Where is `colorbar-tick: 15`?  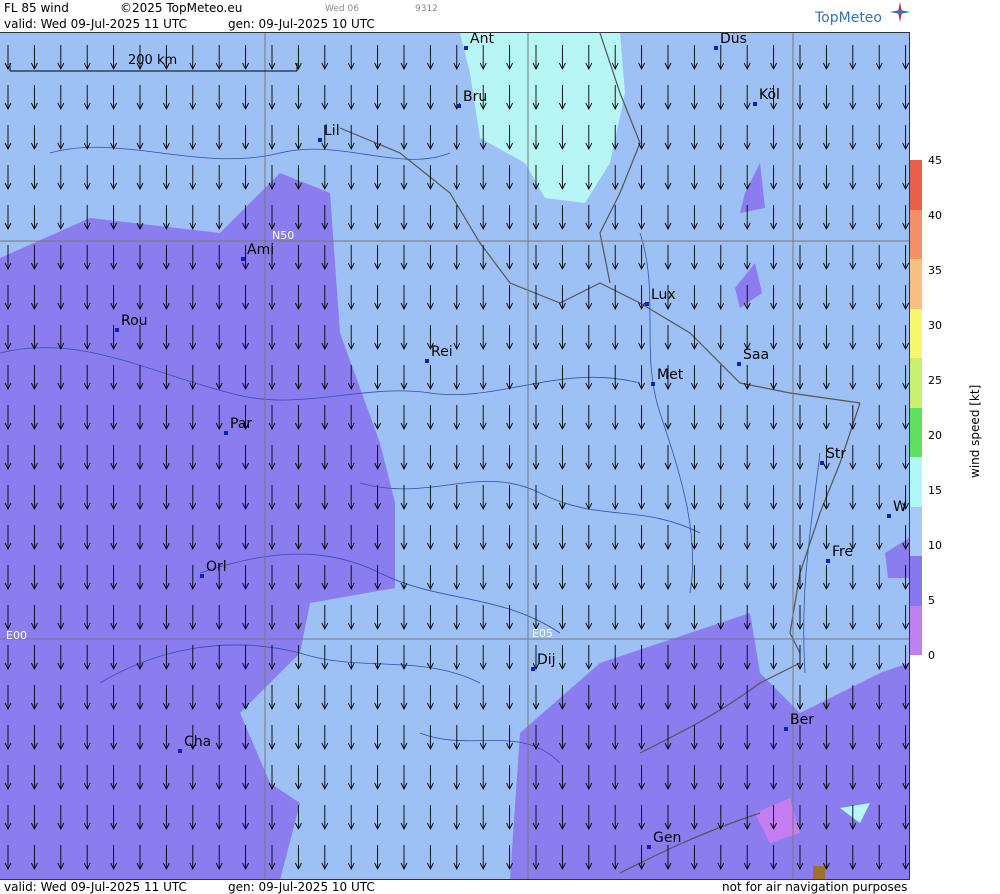 colorbar-tick: 15 is located at coordinates (935, 490).